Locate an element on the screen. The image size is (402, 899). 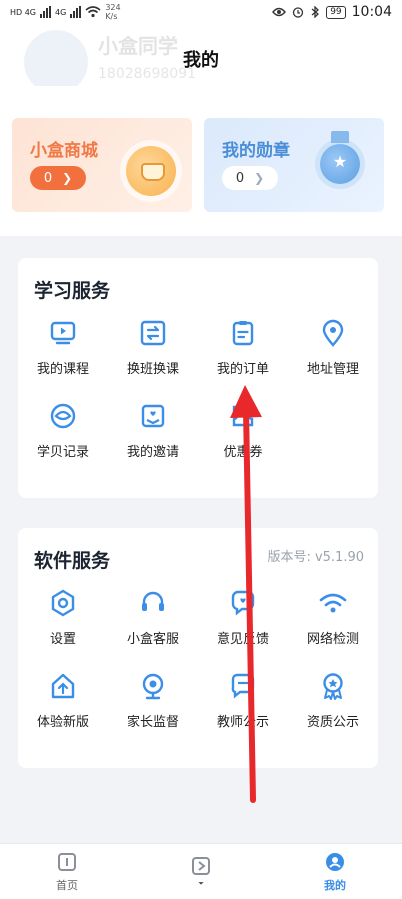
bluetooth-icon is located at coordinates (315, 12).